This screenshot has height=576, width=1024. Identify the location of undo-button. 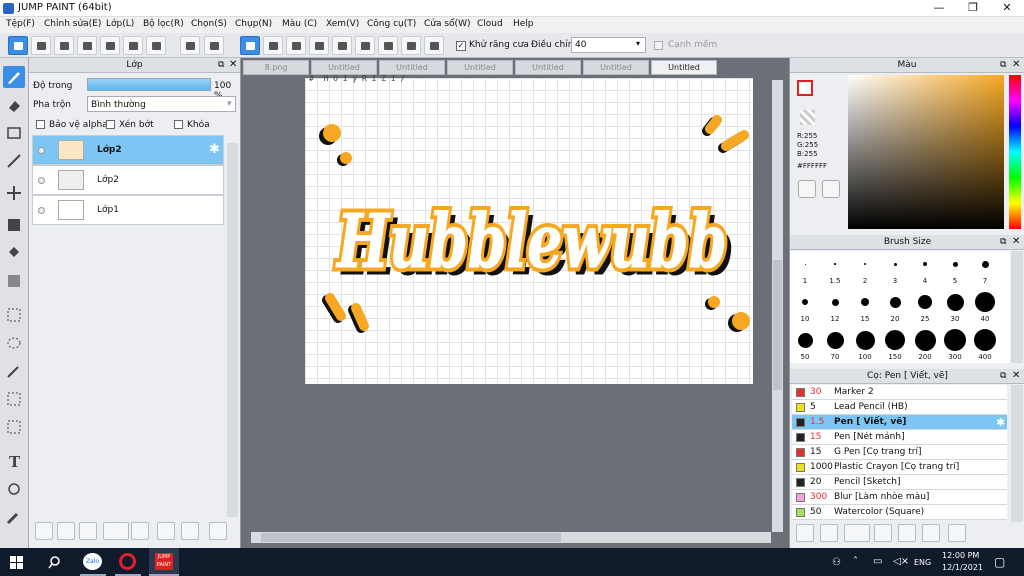
(190, 45).